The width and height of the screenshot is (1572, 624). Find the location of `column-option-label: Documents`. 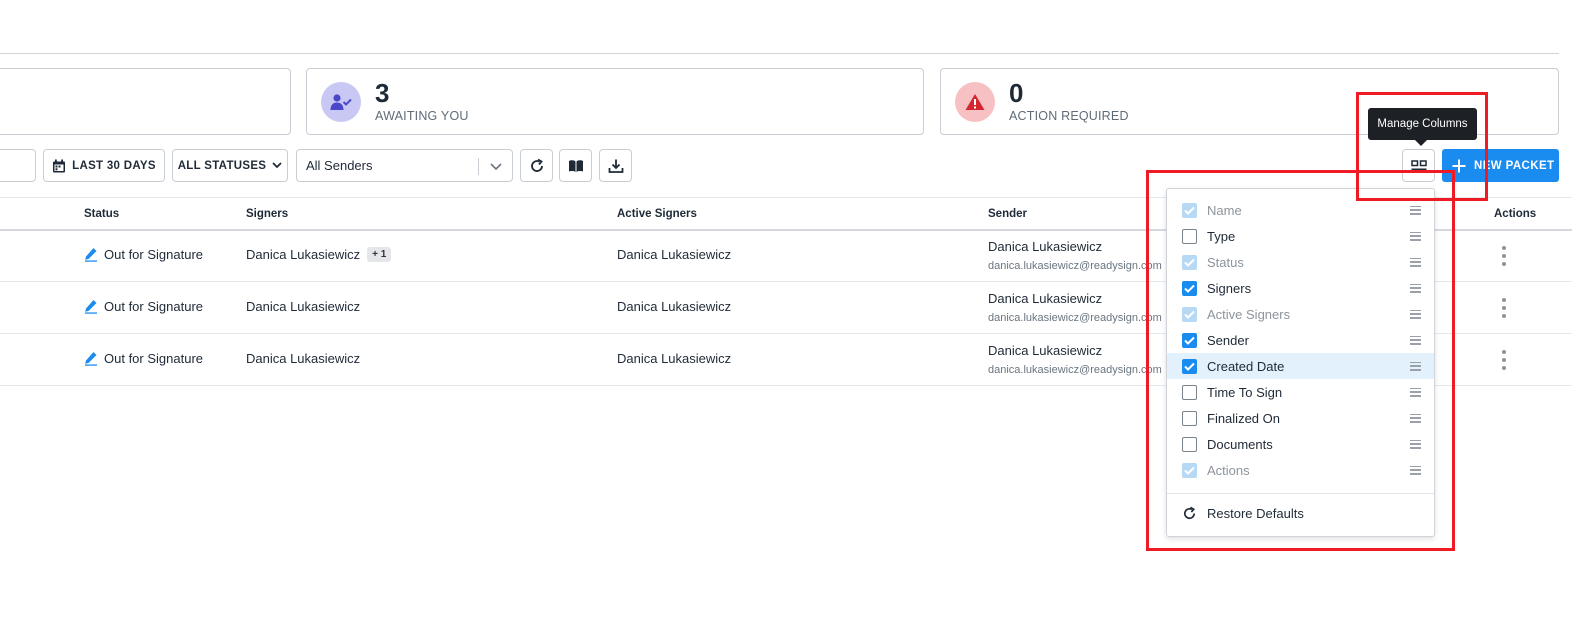

column-option-label: Documents is located at coordinates (1240, 444).